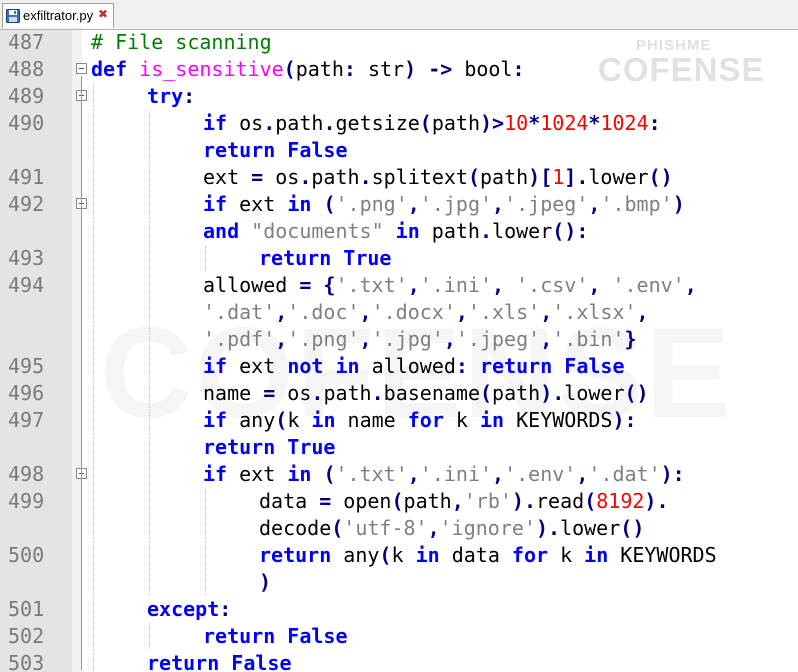 The width and height of the screenshot is (798, 672). Describe the element at coordinates (516, 123) in the screenshot. I see `code-token: 10` at that location.